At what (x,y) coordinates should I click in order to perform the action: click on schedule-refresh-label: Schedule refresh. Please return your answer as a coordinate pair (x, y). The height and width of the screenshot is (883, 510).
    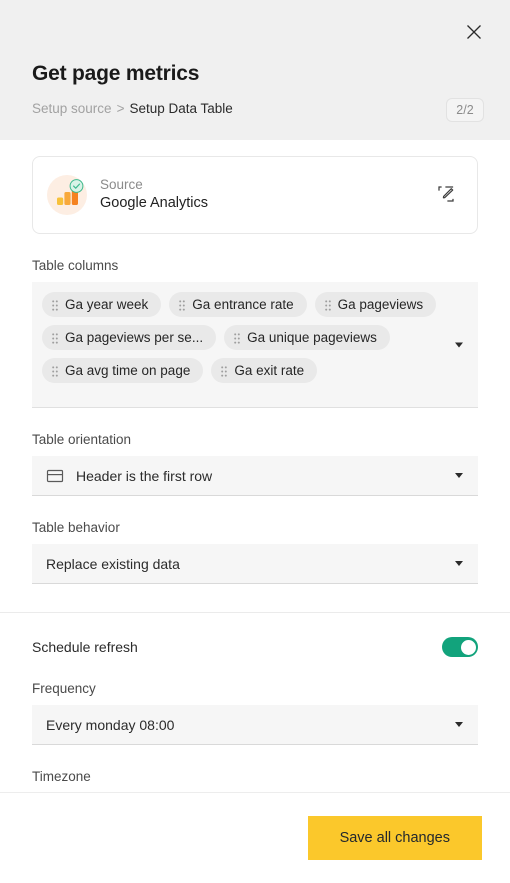
    Looking at the image, I should click on (85, 647).